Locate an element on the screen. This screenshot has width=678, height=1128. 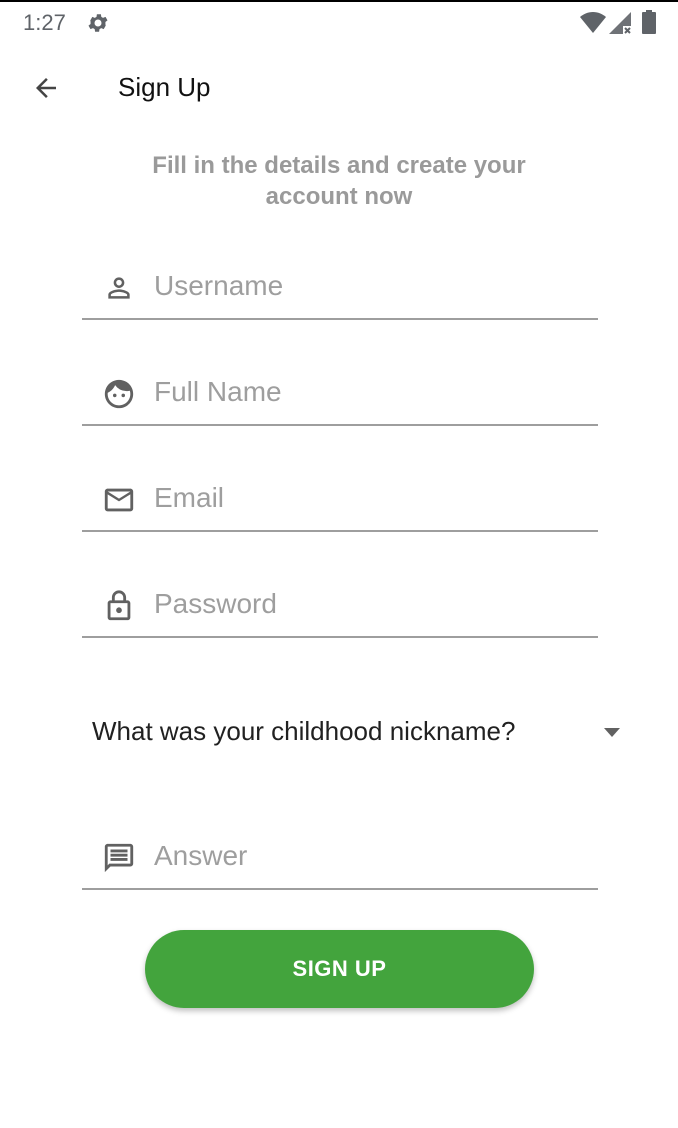
face-icon is located at coordinates (119, 394).